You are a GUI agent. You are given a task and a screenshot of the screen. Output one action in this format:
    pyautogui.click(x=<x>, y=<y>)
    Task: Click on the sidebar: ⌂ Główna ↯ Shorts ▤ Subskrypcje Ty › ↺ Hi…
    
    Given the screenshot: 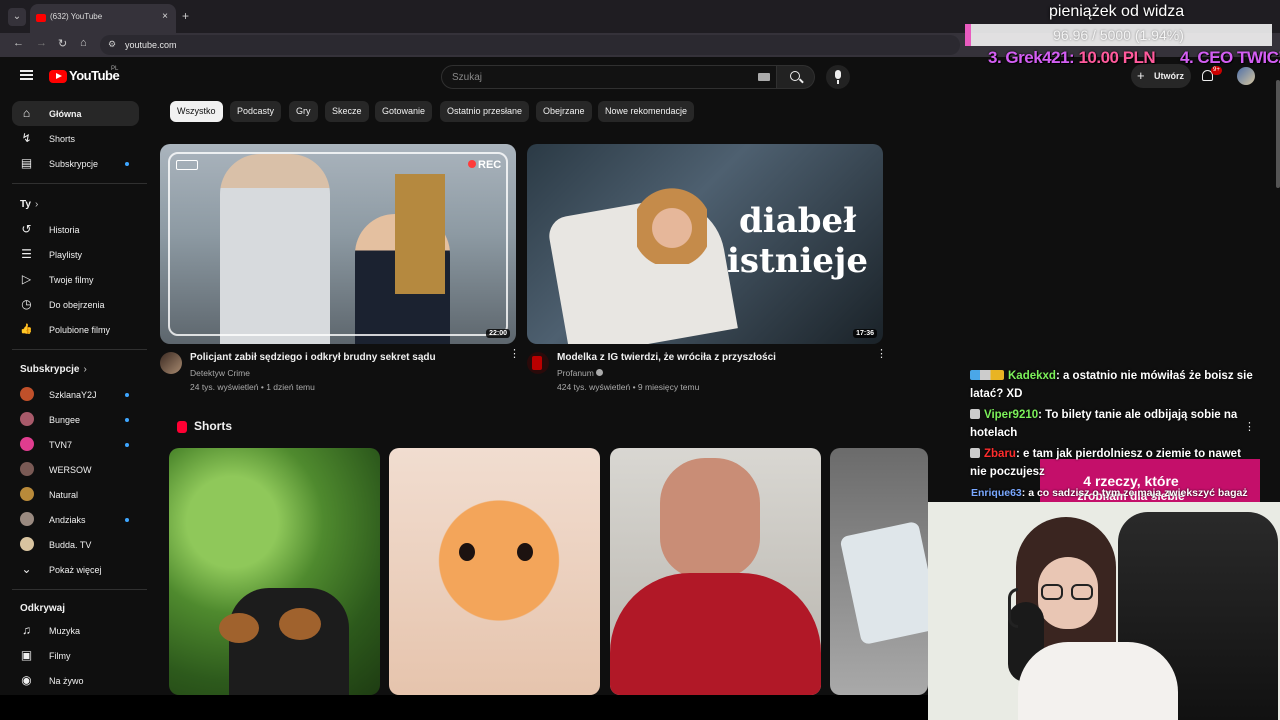 What is the action you would take?
    pyautogui.click(x=75, y=395)
    